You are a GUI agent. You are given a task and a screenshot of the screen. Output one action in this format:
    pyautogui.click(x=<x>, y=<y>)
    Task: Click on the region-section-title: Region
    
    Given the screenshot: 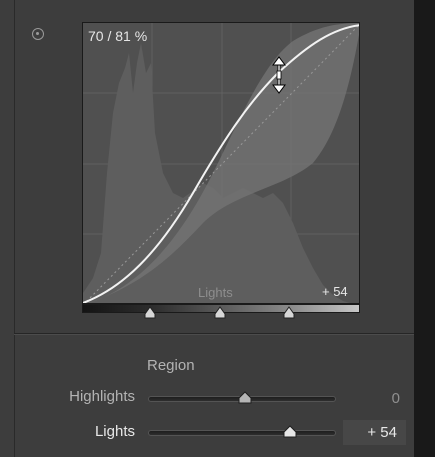 What is the action you would take?
    pyautogui.click(x=171, y=365)
    